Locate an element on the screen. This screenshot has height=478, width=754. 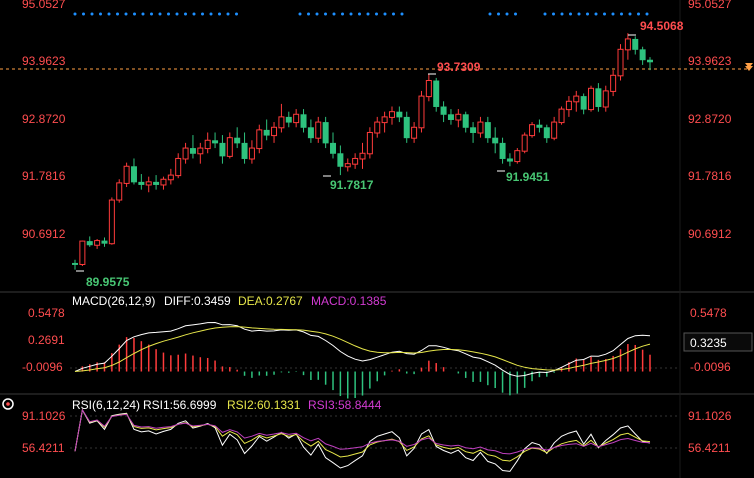
rsi-settings-icon is located at coordinates (8, 404).